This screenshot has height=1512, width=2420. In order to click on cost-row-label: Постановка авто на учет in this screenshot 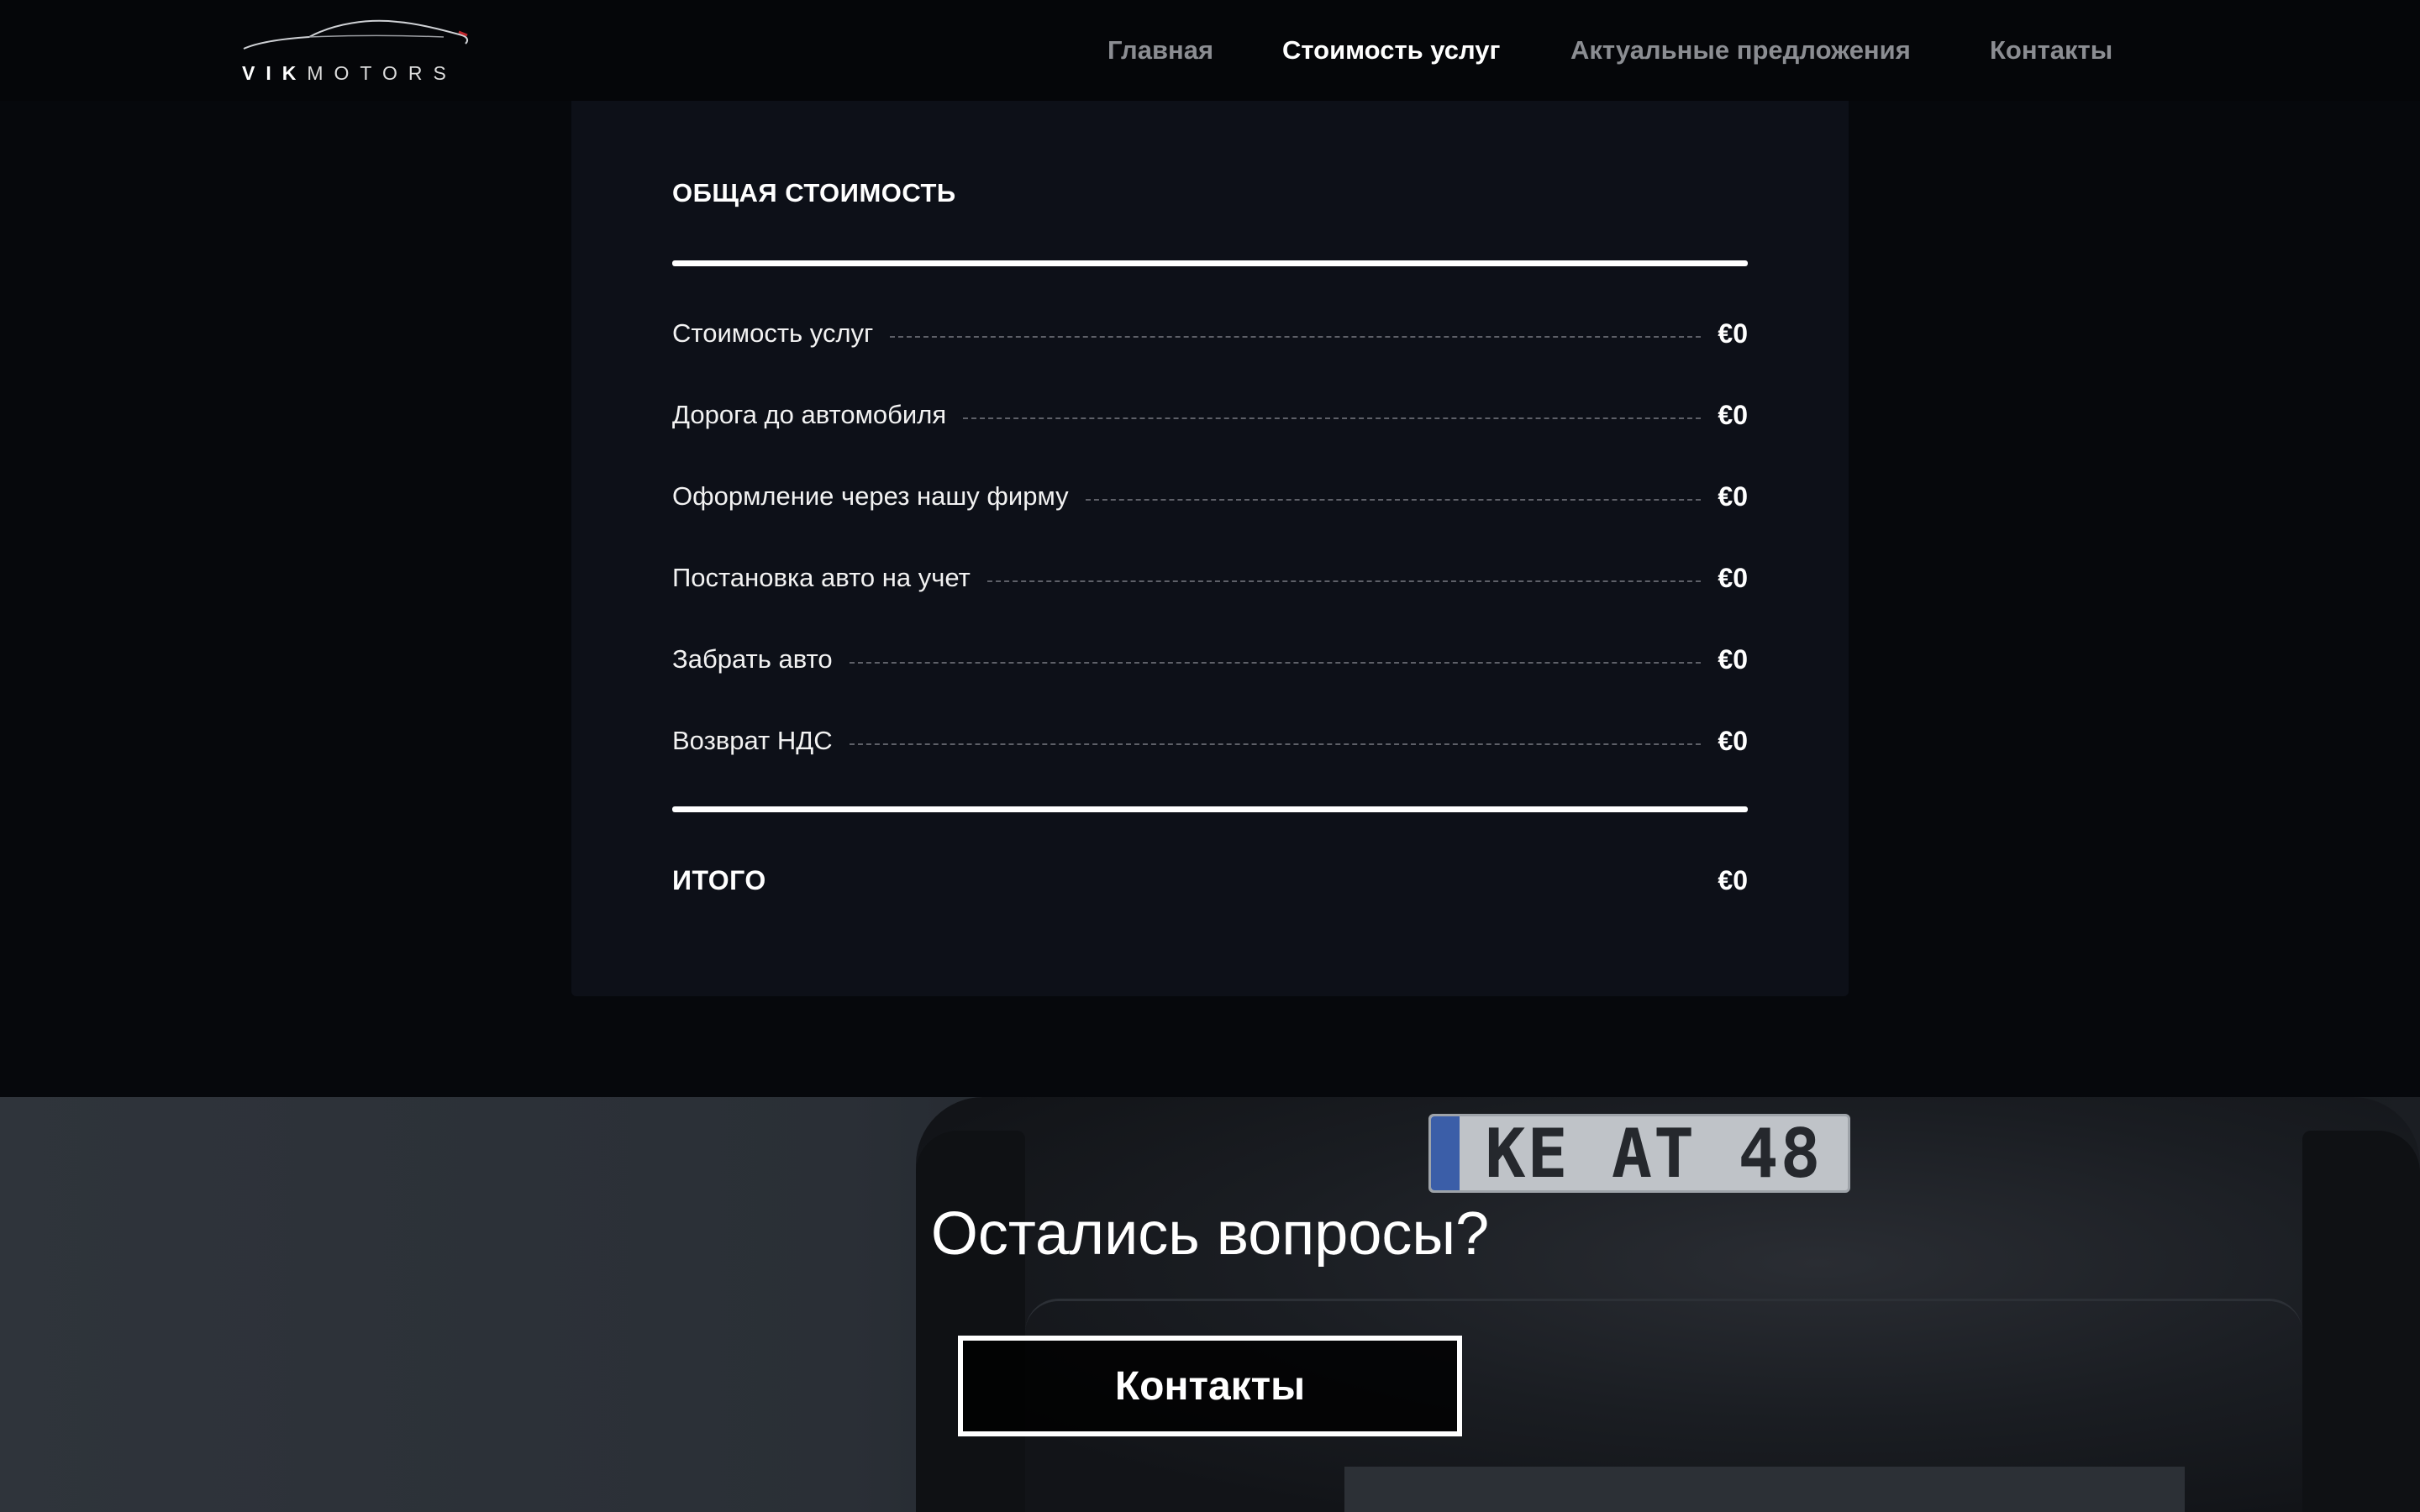, I will do `click(822, 577)`.